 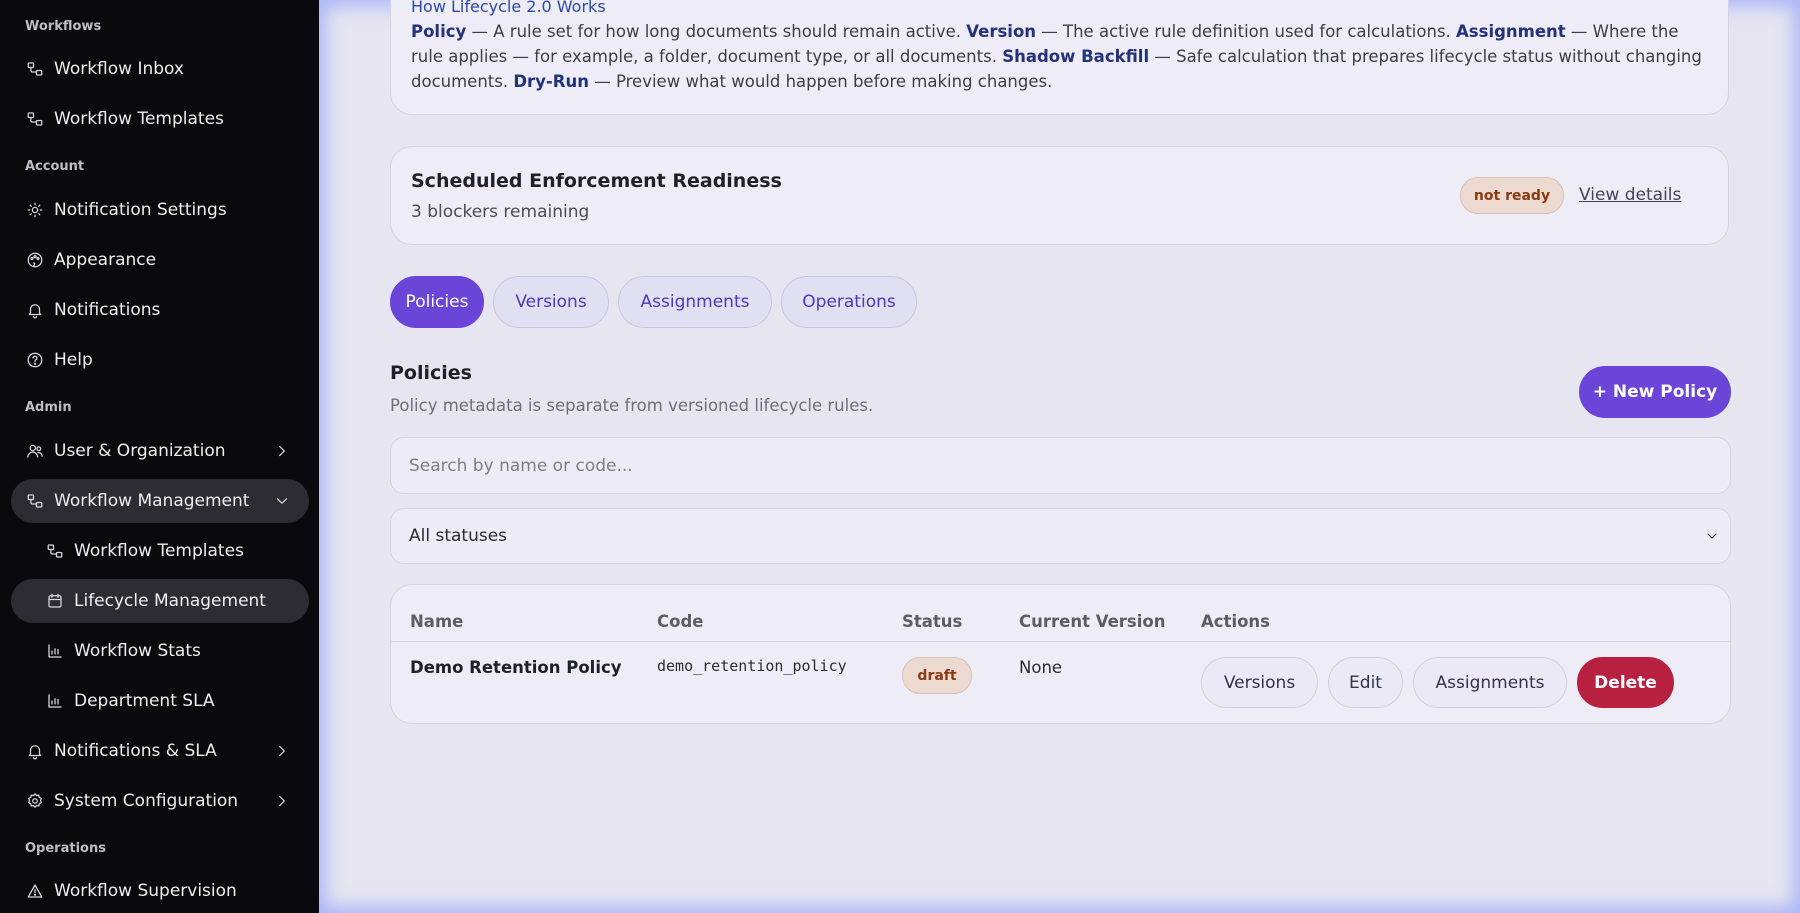 I want to click on column-header-actions: Actions, so click(x=1235, y=621).